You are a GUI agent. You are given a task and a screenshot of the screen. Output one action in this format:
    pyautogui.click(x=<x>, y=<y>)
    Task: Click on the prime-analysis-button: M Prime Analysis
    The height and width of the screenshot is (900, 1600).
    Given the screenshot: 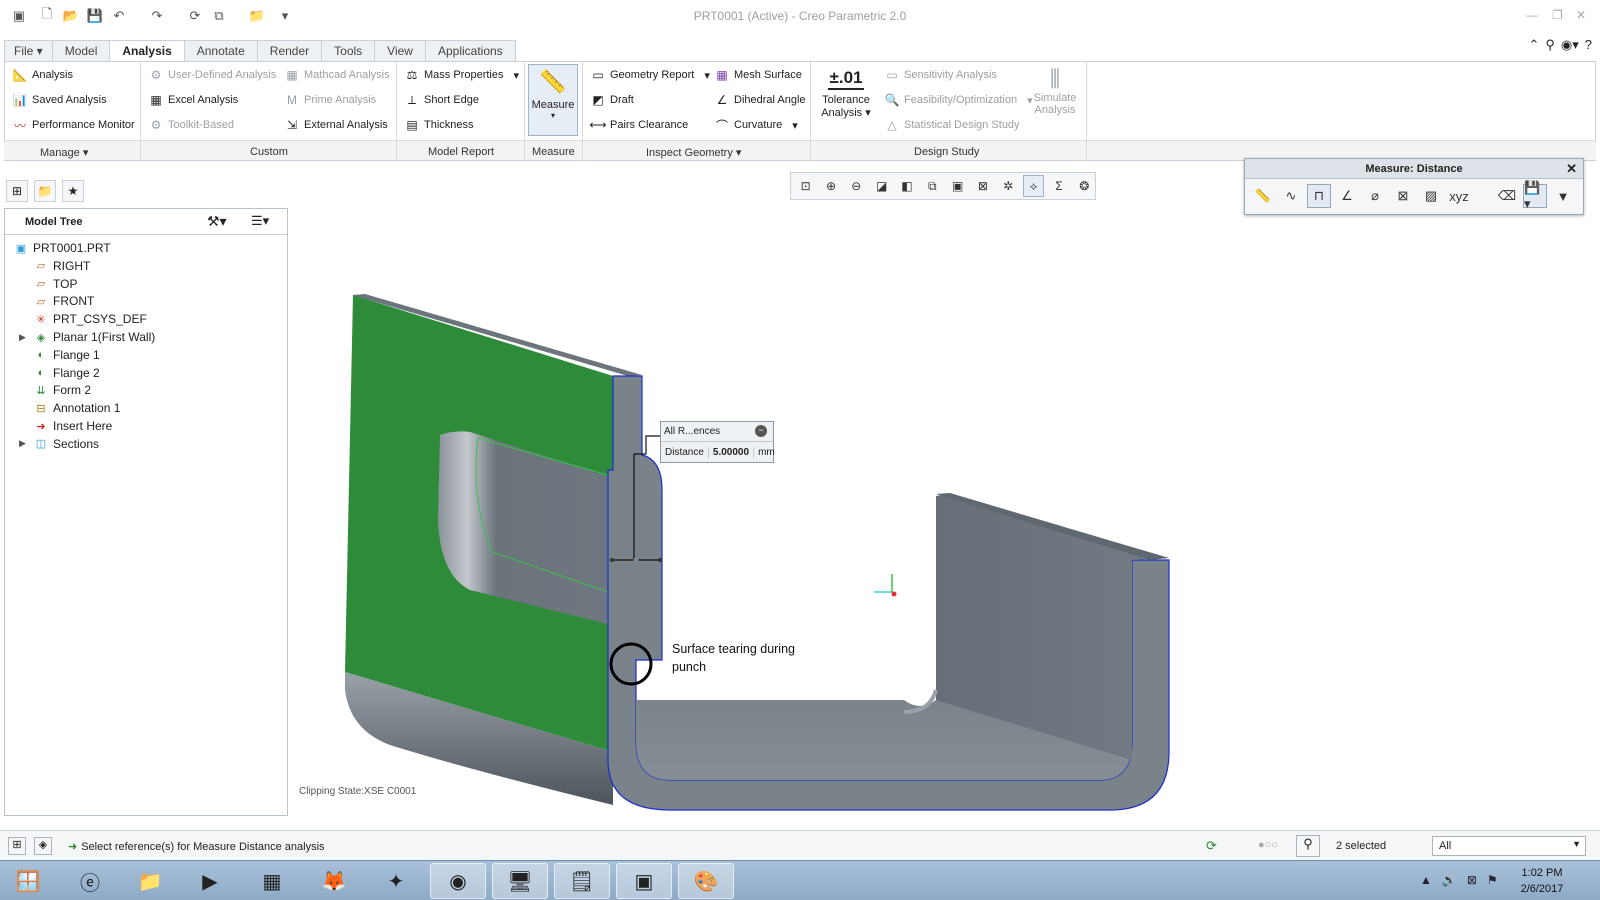 What is the action you would take?
    pyautogui.click(x=330, y=100)
    